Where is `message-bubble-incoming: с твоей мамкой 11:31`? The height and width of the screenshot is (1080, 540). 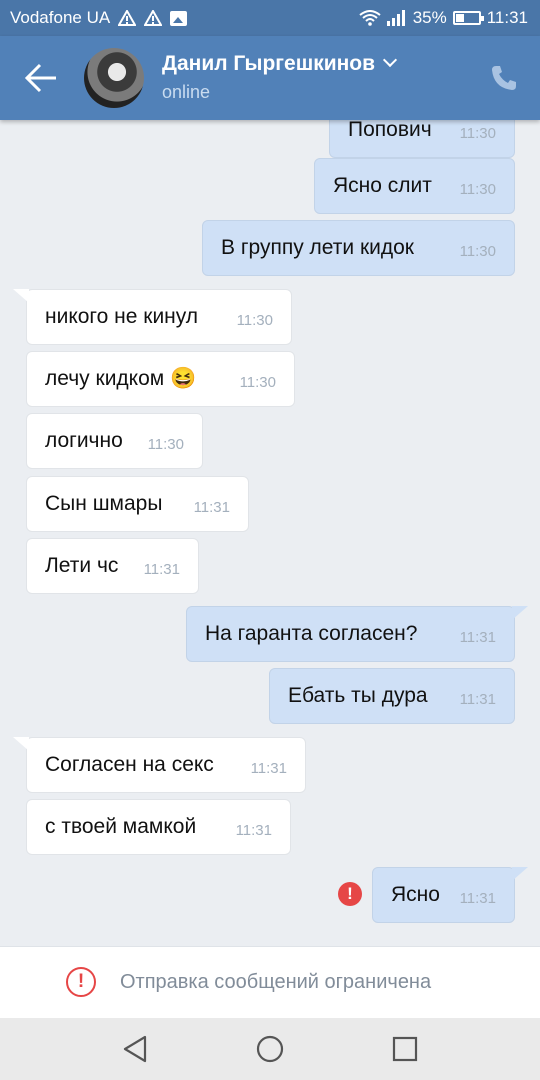 message-bubble-incoming: с твоей мамкой 11:31 is located at coordinates (158, 827).